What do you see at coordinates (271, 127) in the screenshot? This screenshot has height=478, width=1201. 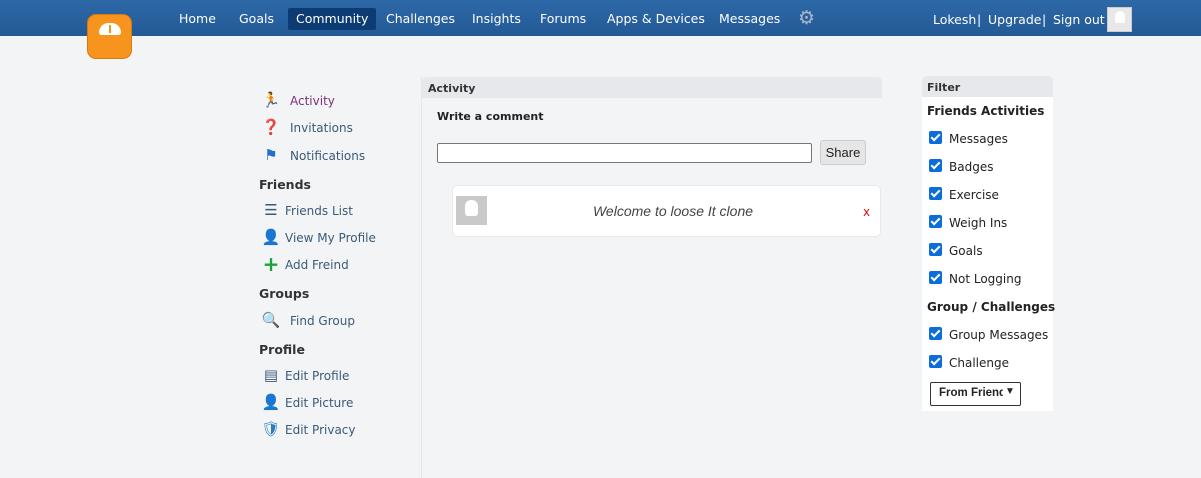 I see `invitation-icon: ❓` at bounding box center [271, 127].